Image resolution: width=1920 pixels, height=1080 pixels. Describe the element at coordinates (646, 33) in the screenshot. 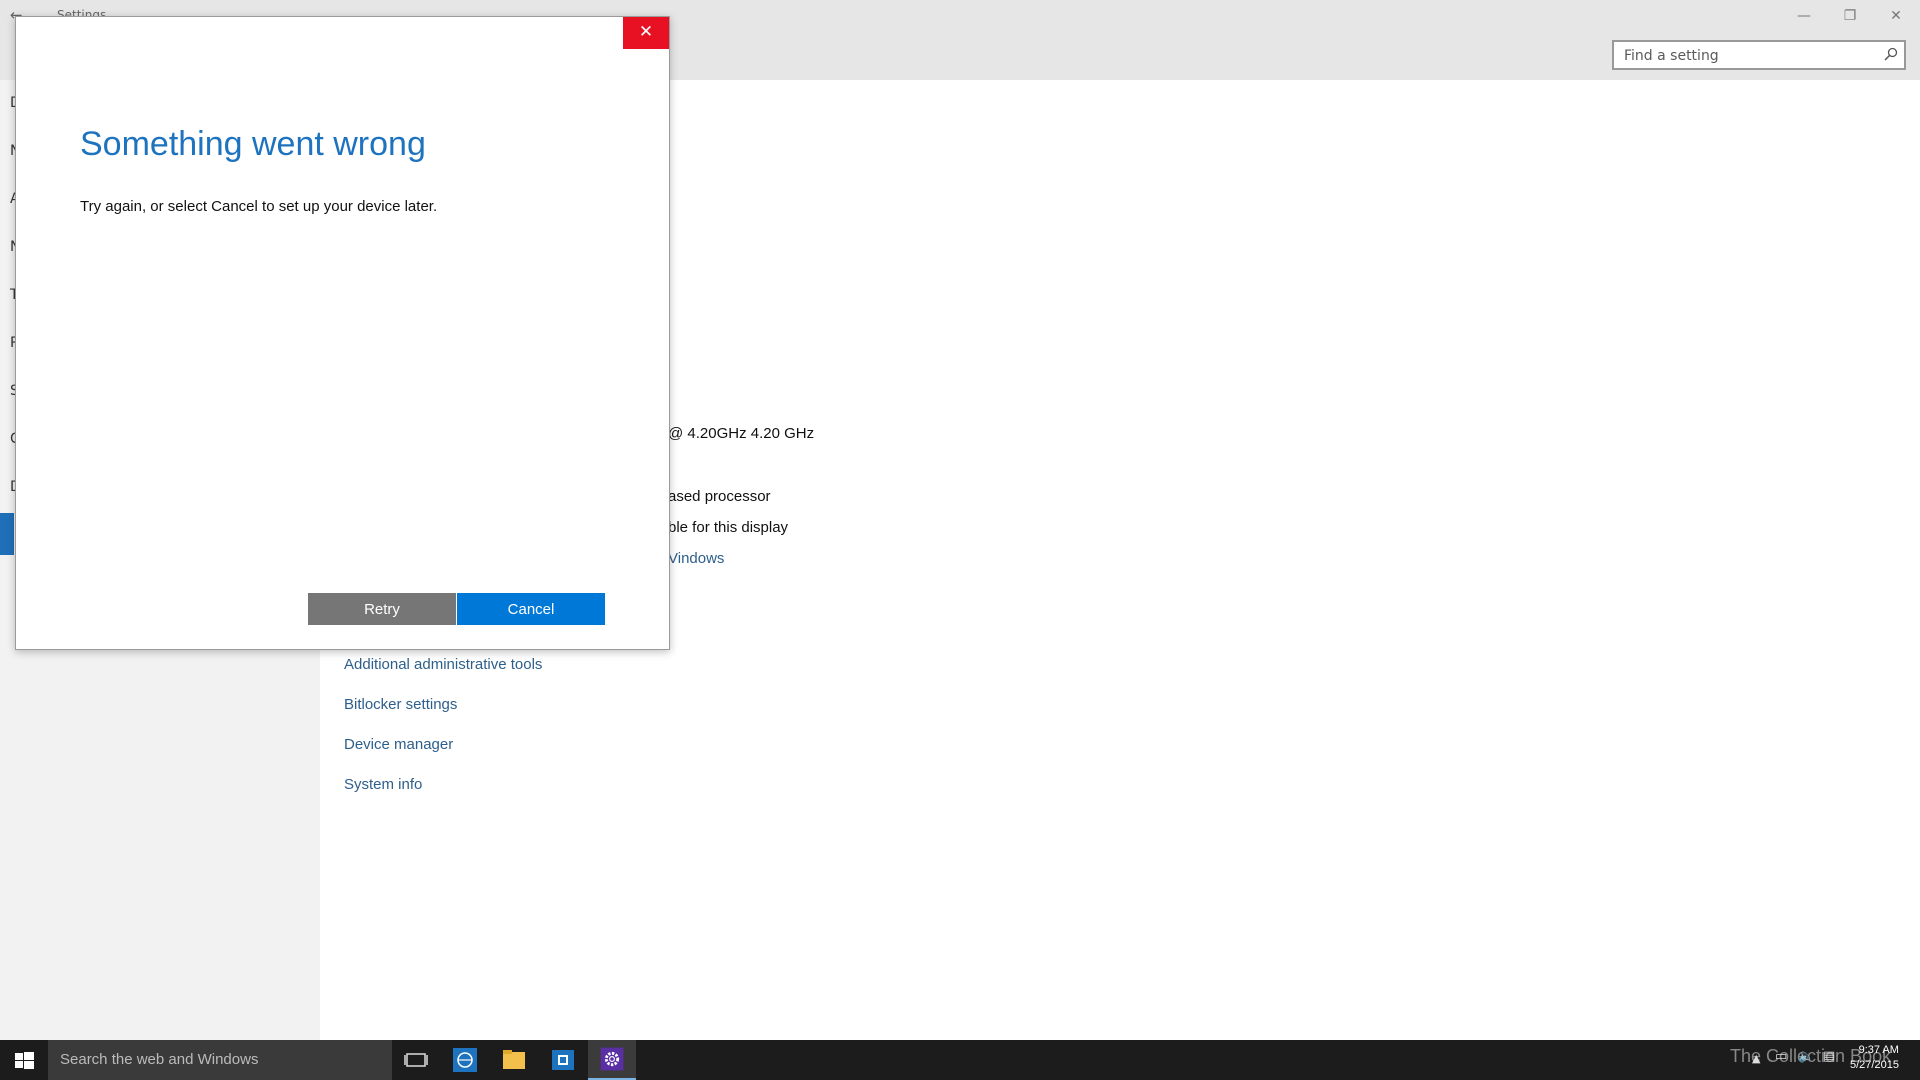

I see `dialog-close-button: ✕` at that location.